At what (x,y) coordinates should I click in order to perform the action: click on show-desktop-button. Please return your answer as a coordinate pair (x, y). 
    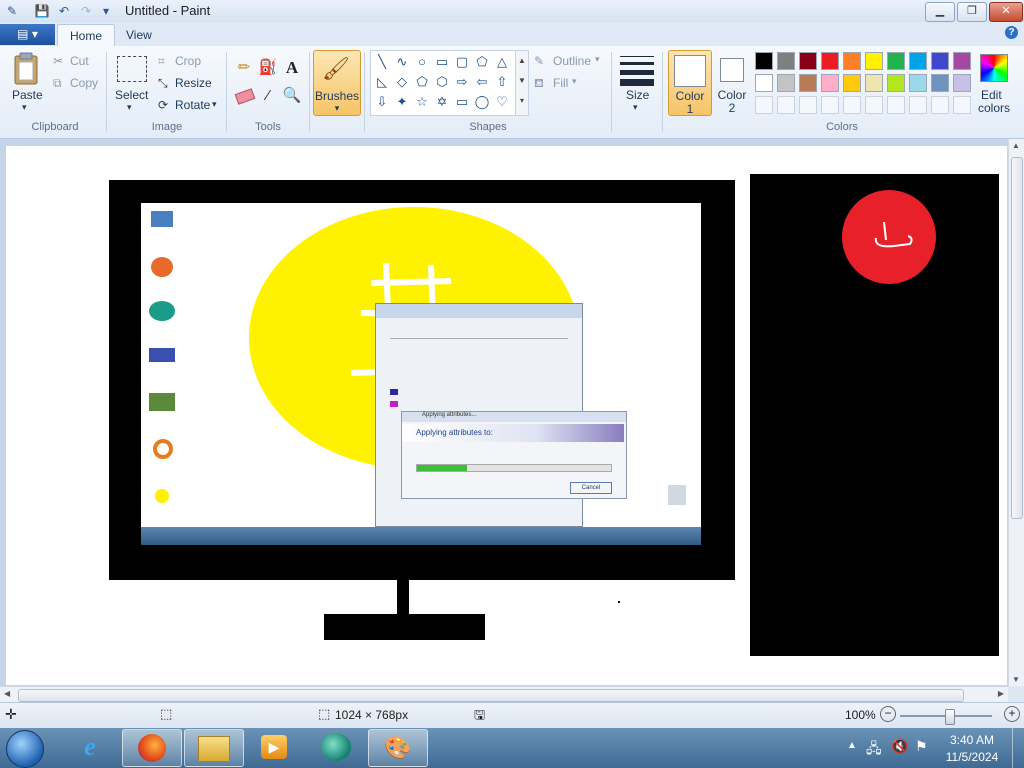
    Looking at the image, I should click on (1018, 748).